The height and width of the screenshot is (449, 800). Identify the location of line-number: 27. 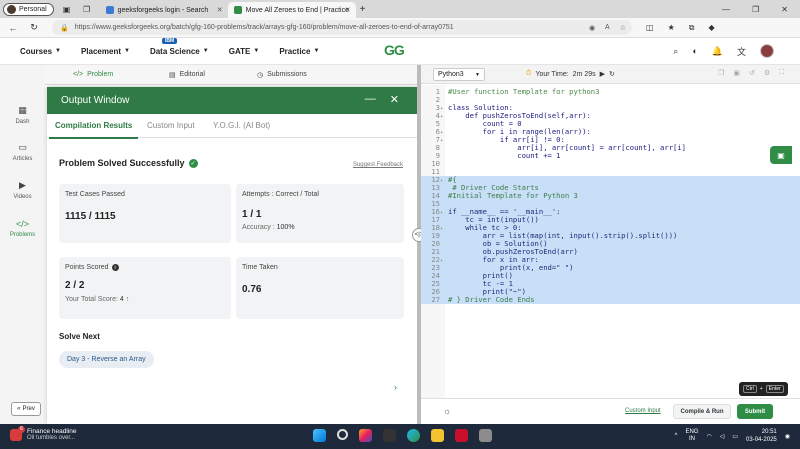
(435, 299).